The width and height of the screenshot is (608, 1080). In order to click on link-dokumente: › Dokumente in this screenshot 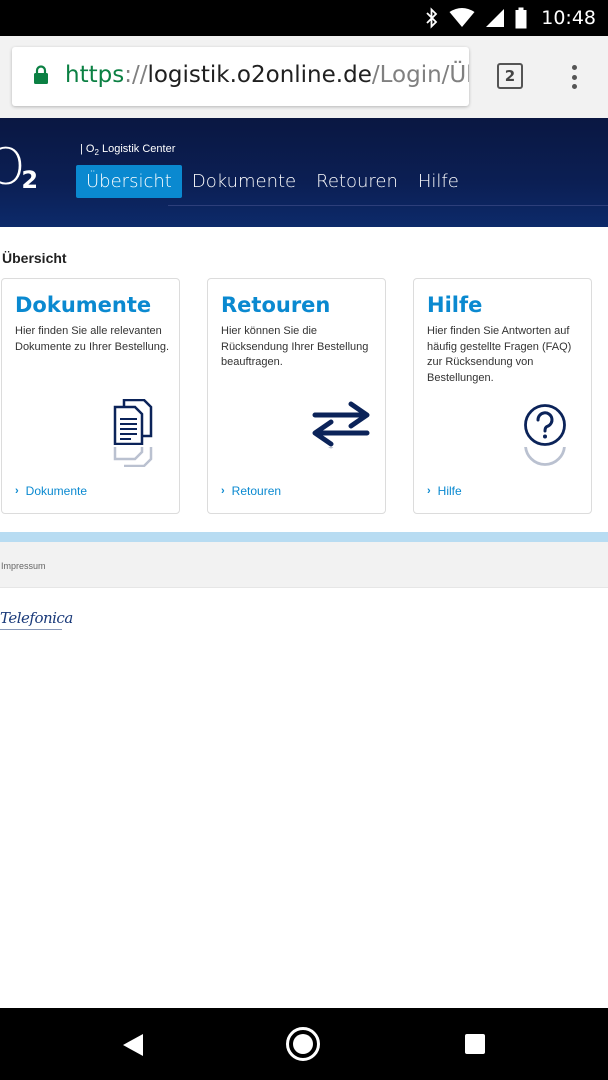, I will do `click(51, 491)`.